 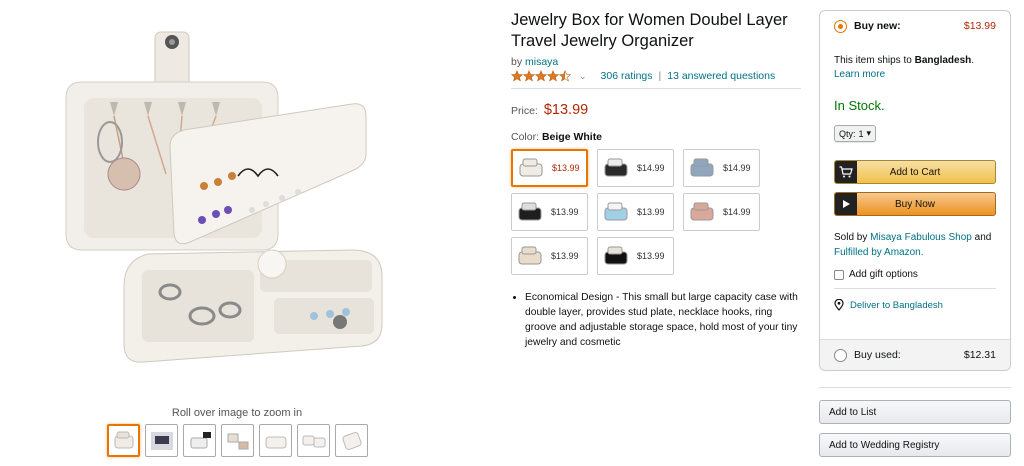 What do you see at coordinates (979, 26) in the screenshot?
I see `buy-new-price: $13.99` at bounding box center [979, 26].